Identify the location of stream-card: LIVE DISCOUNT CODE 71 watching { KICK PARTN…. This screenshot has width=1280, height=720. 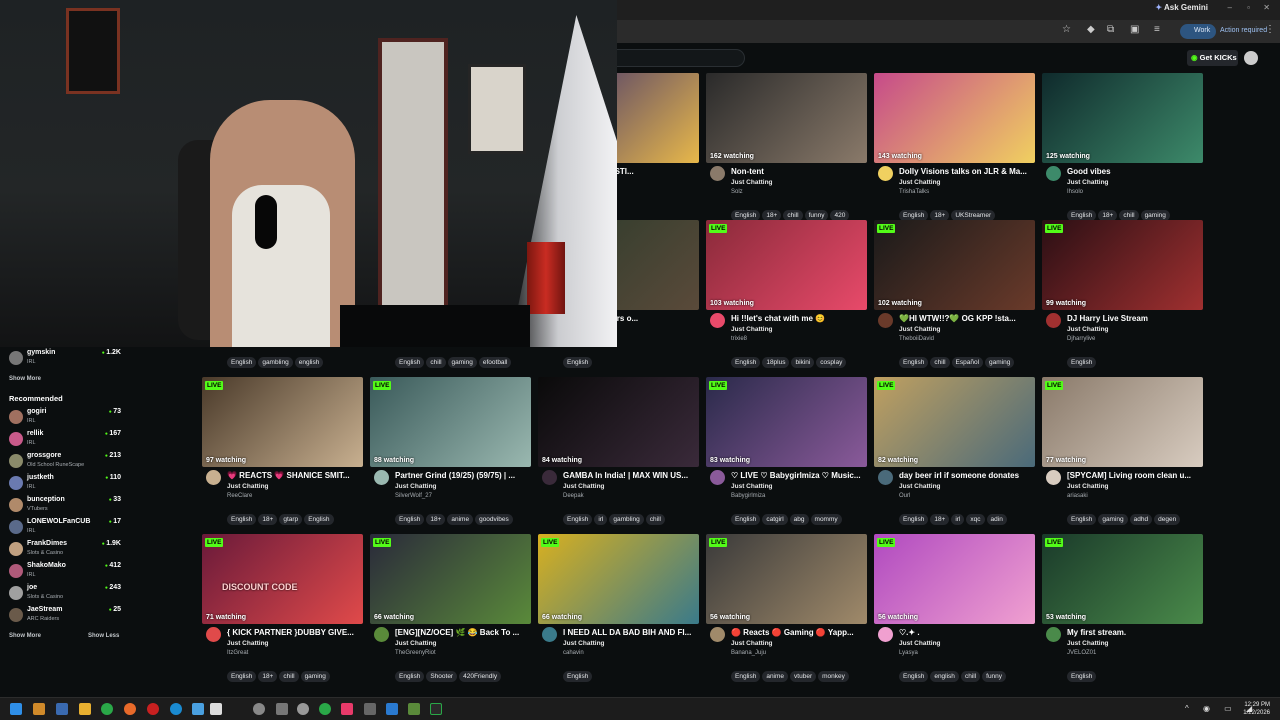
(282, 609).